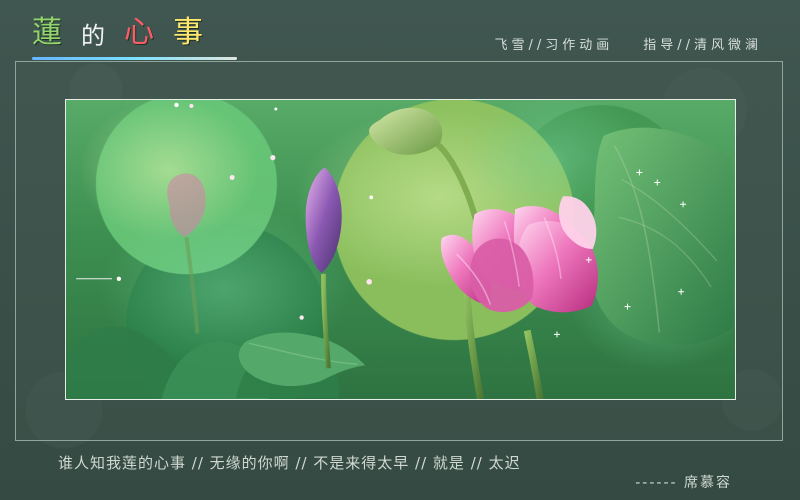  I want to click on logo-char-de: 的, so click(93, 36).